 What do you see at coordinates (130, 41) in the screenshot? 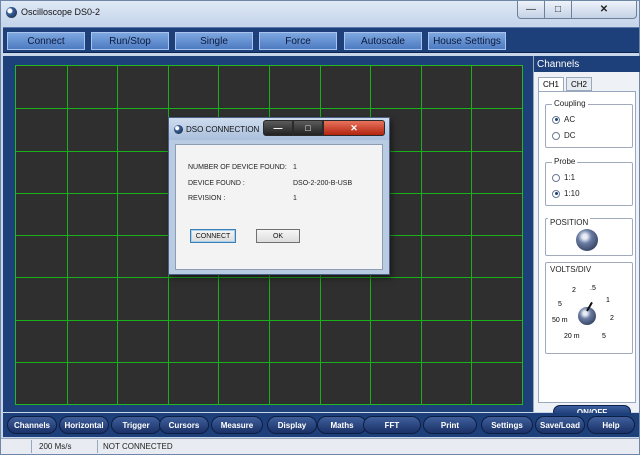
I see `run-stop-button: Run/Stop` at bounding box center [130, 41].